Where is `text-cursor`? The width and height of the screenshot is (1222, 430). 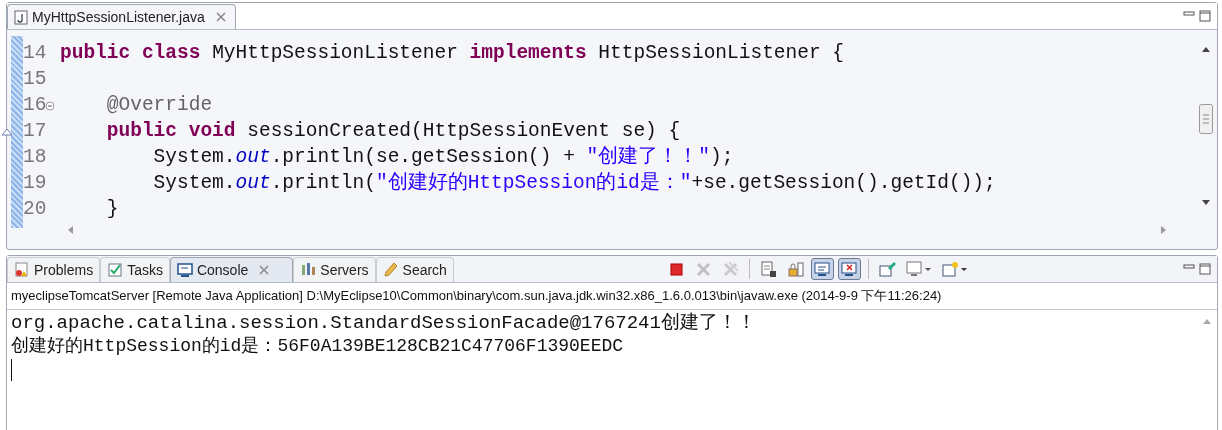
text-cursor is located at coordinates (11, 370).